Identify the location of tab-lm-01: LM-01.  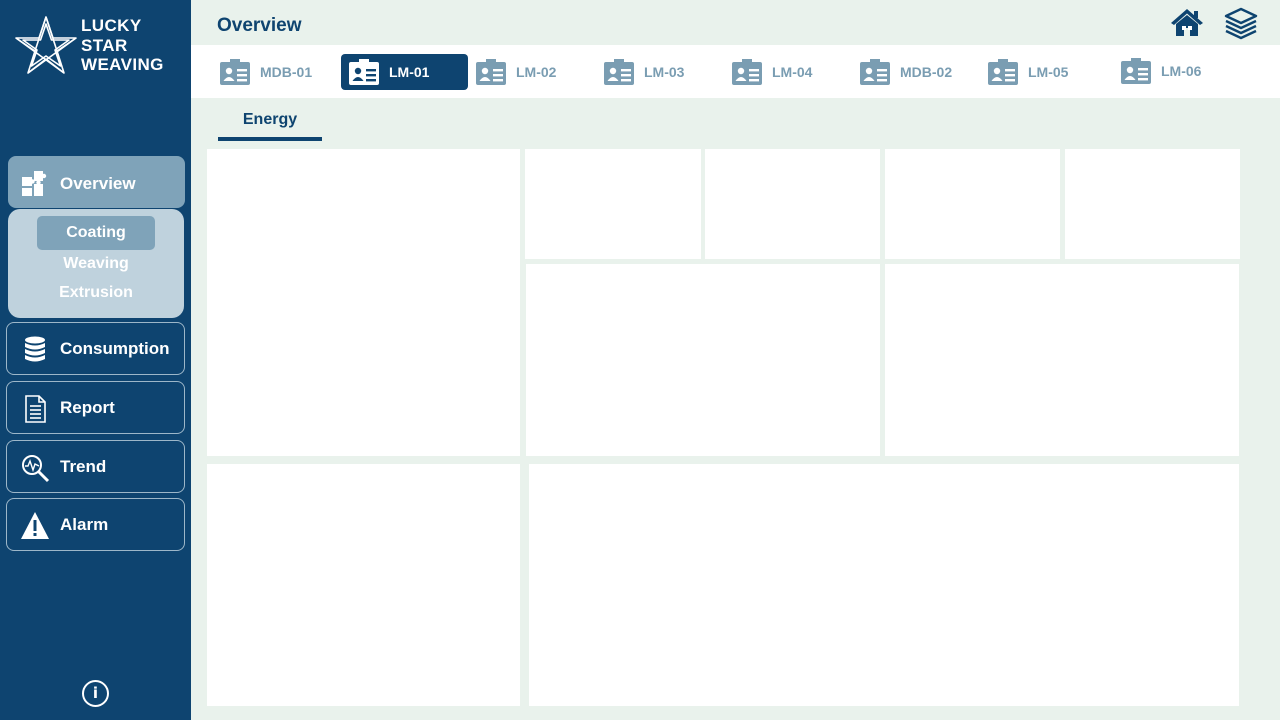
(404, 72).